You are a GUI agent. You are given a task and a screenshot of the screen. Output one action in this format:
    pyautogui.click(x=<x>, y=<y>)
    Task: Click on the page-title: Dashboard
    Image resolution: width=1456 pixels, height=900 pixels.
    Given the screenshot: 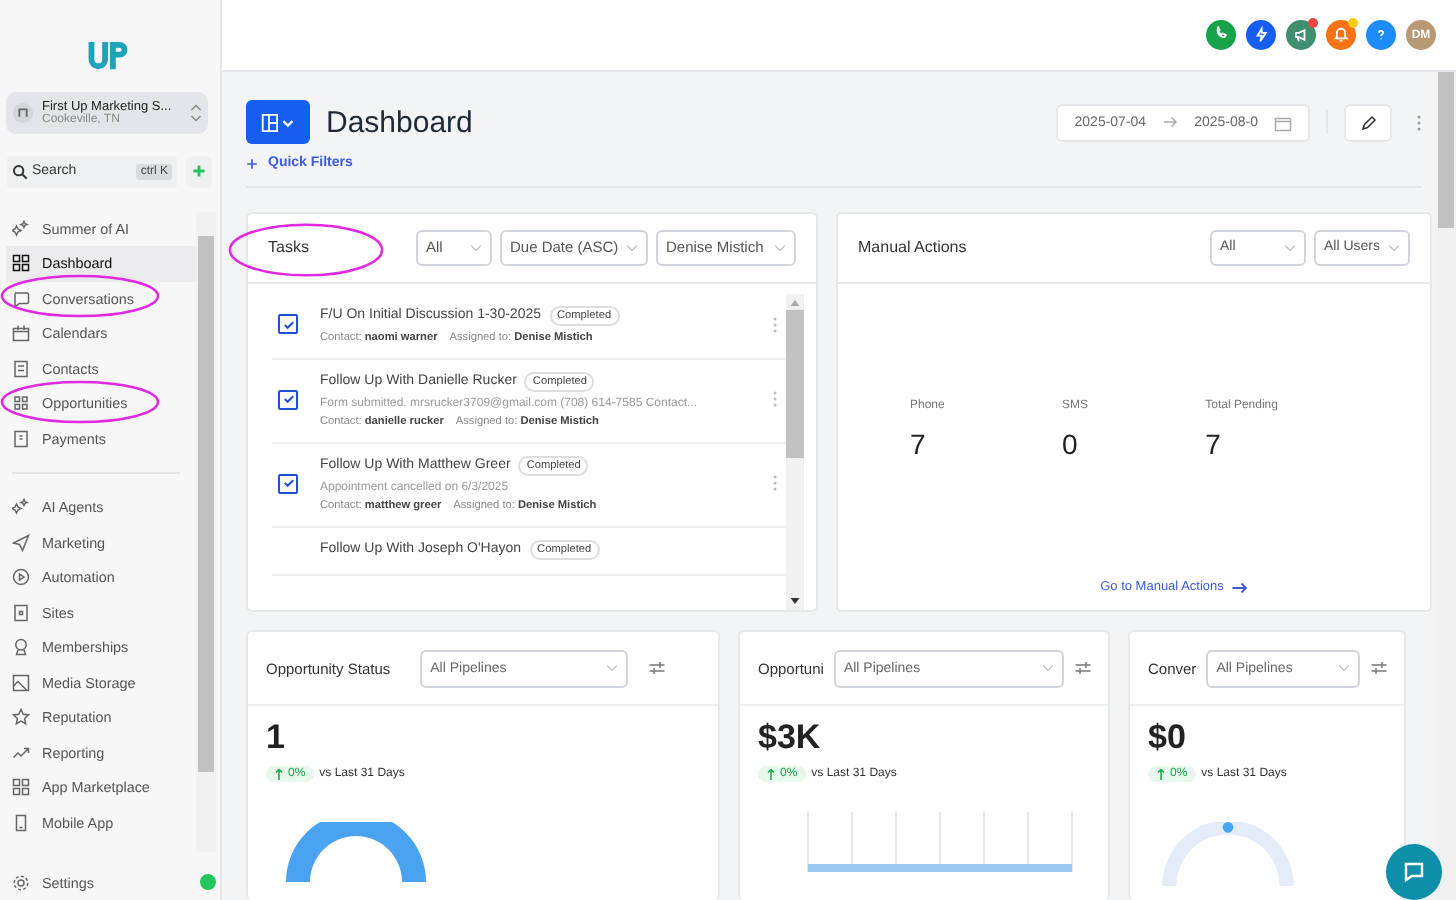 What is the action you would take?
    pyautogui.click(x=399, y=122)
    